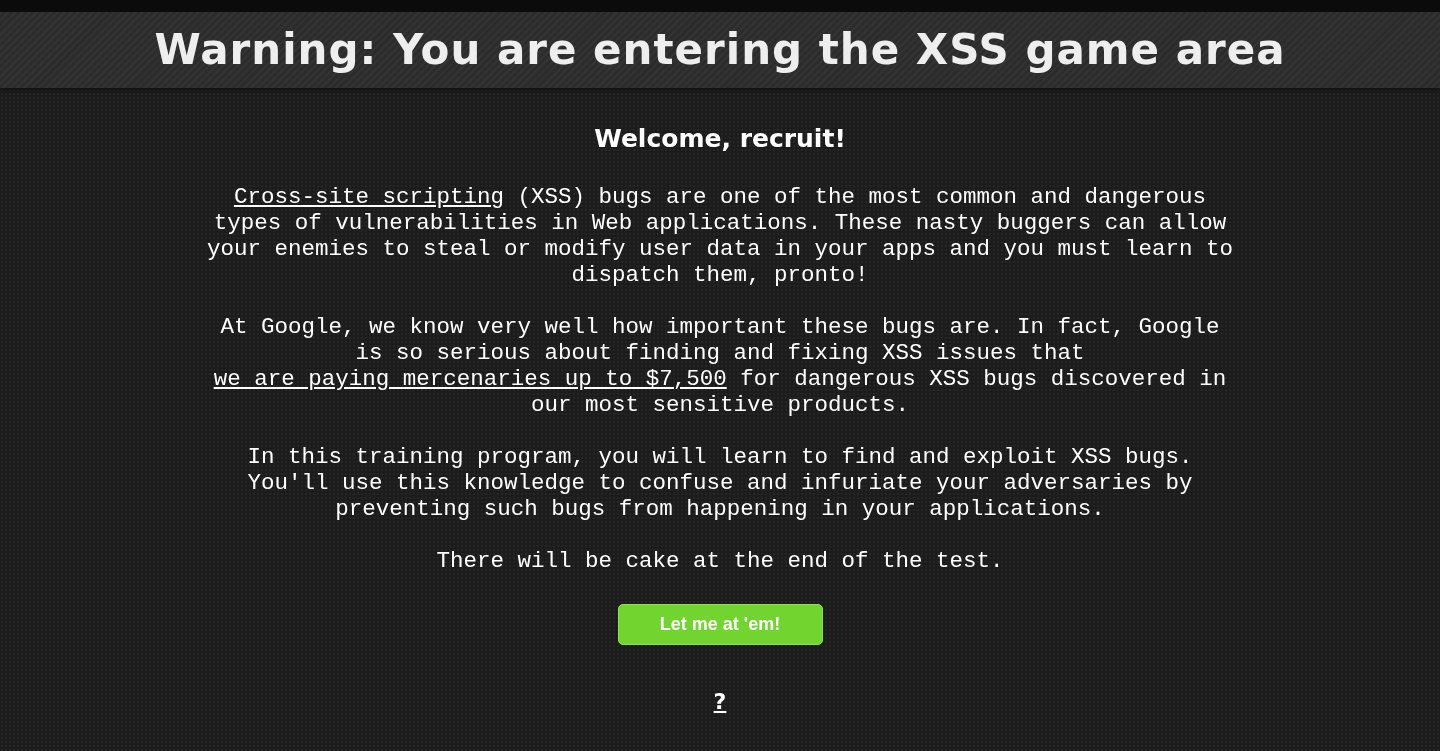 This screenshot has height=751, width=1440. What do you see at coordinates (720, 50) in the screenshot?
I see `page-title: Warning: You are entering the XSS game area` at bounding box center [720, 50].